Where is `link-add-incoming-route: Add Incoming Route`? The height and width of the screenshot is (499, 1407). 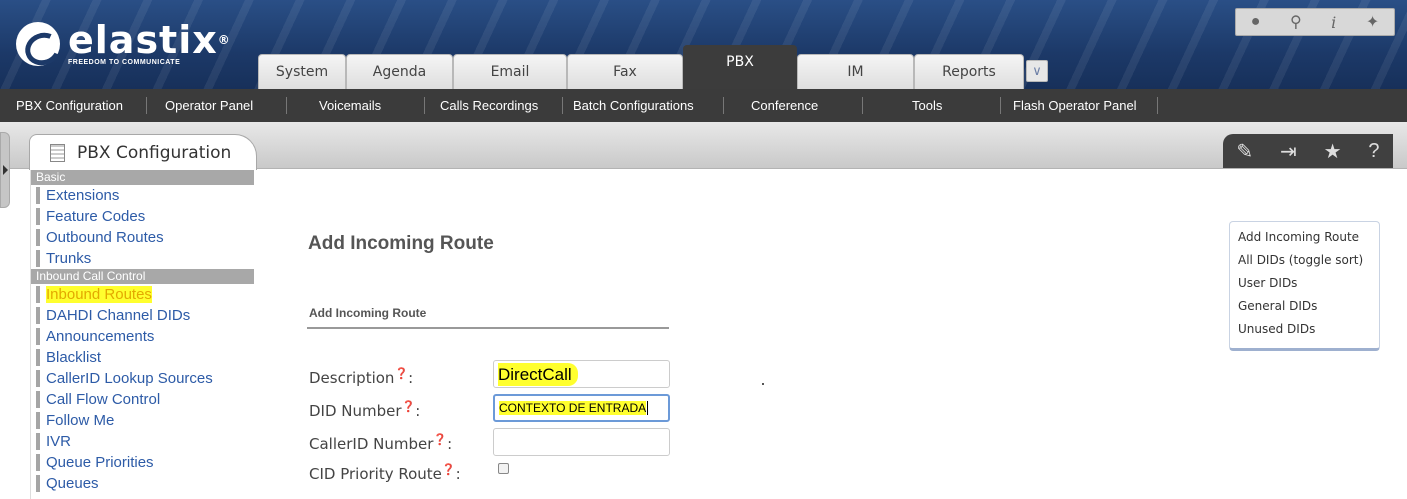 link-add-incoming-route: Add Incoming Route is located at coordinates (1308, 237).